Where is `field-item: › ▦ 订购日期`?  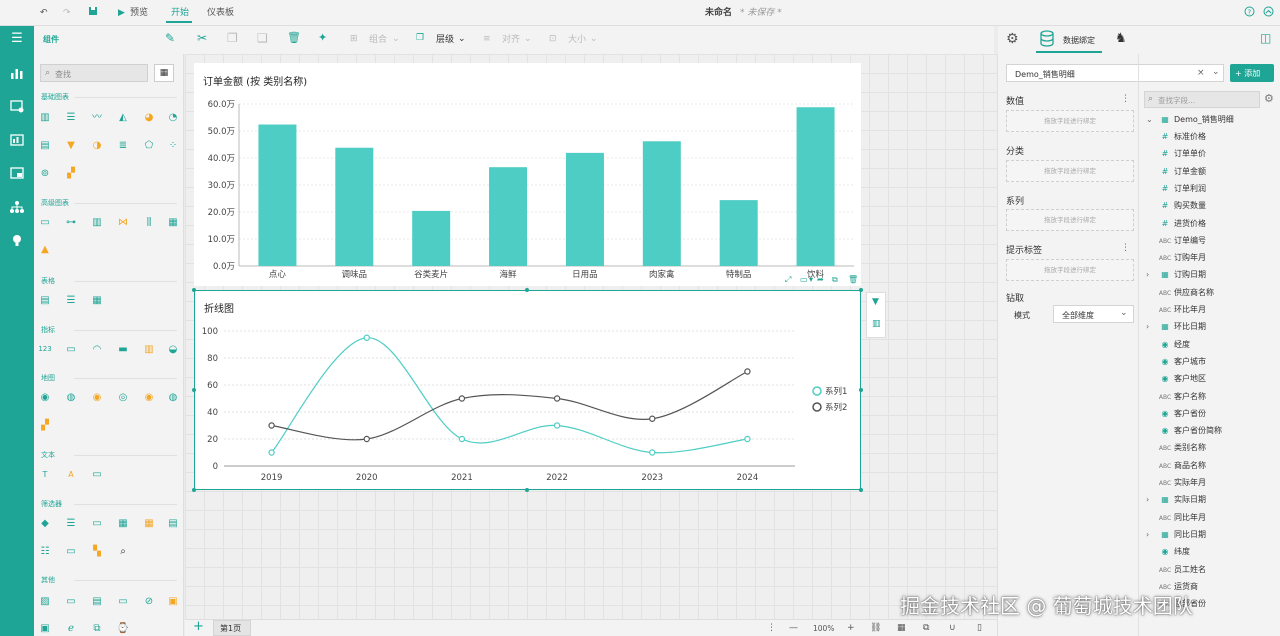 field-item: › ▦ 订购日期 is located at coordinates (1176, 275).